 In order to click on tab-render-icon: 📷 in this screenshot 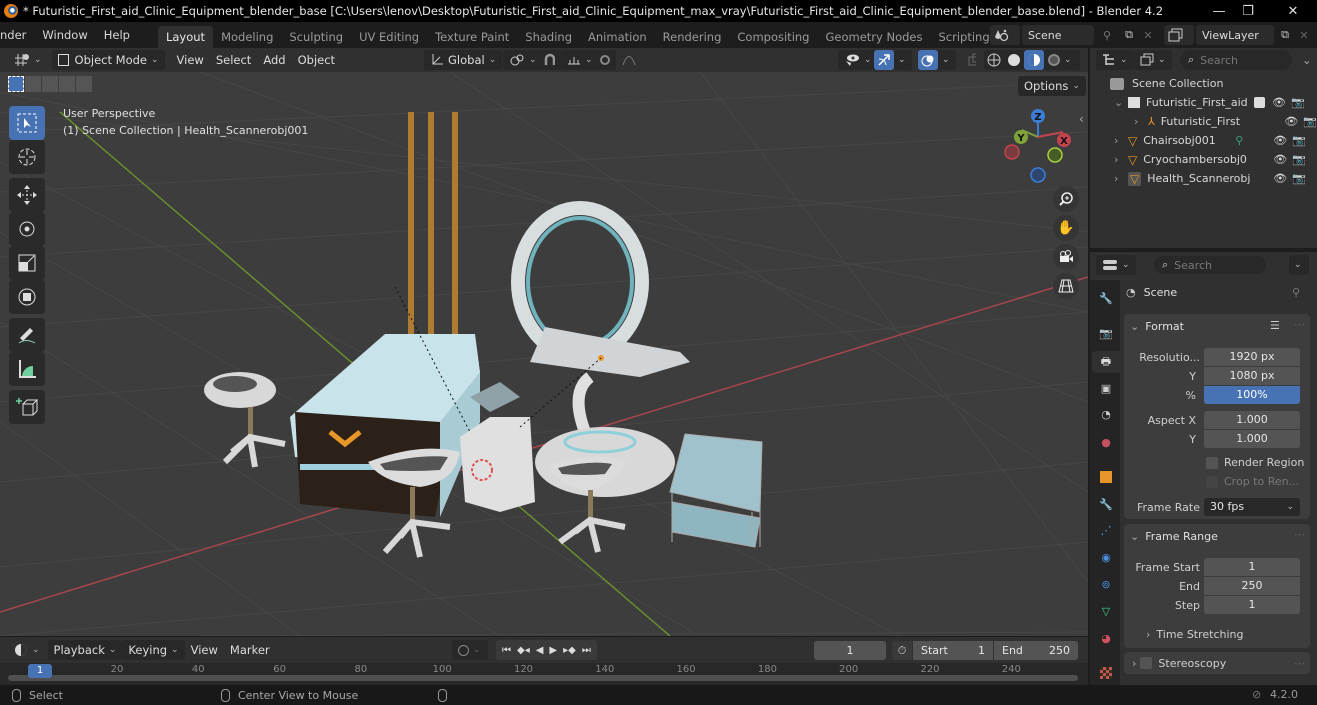, I will do `click(1106, 333)`.